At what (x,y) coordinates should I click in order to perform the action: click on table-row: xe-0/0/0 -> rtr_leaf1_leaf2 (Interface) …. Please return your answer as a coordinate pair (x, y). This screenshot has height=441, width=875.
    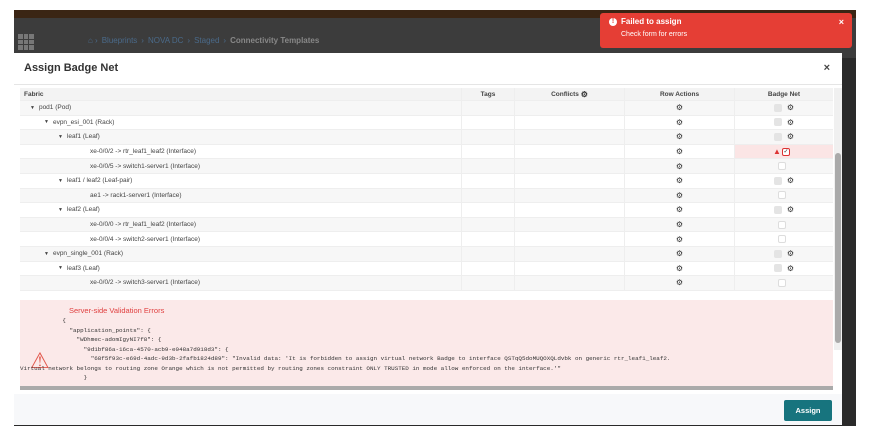
    Looking at the image, I should click on (426, 225).